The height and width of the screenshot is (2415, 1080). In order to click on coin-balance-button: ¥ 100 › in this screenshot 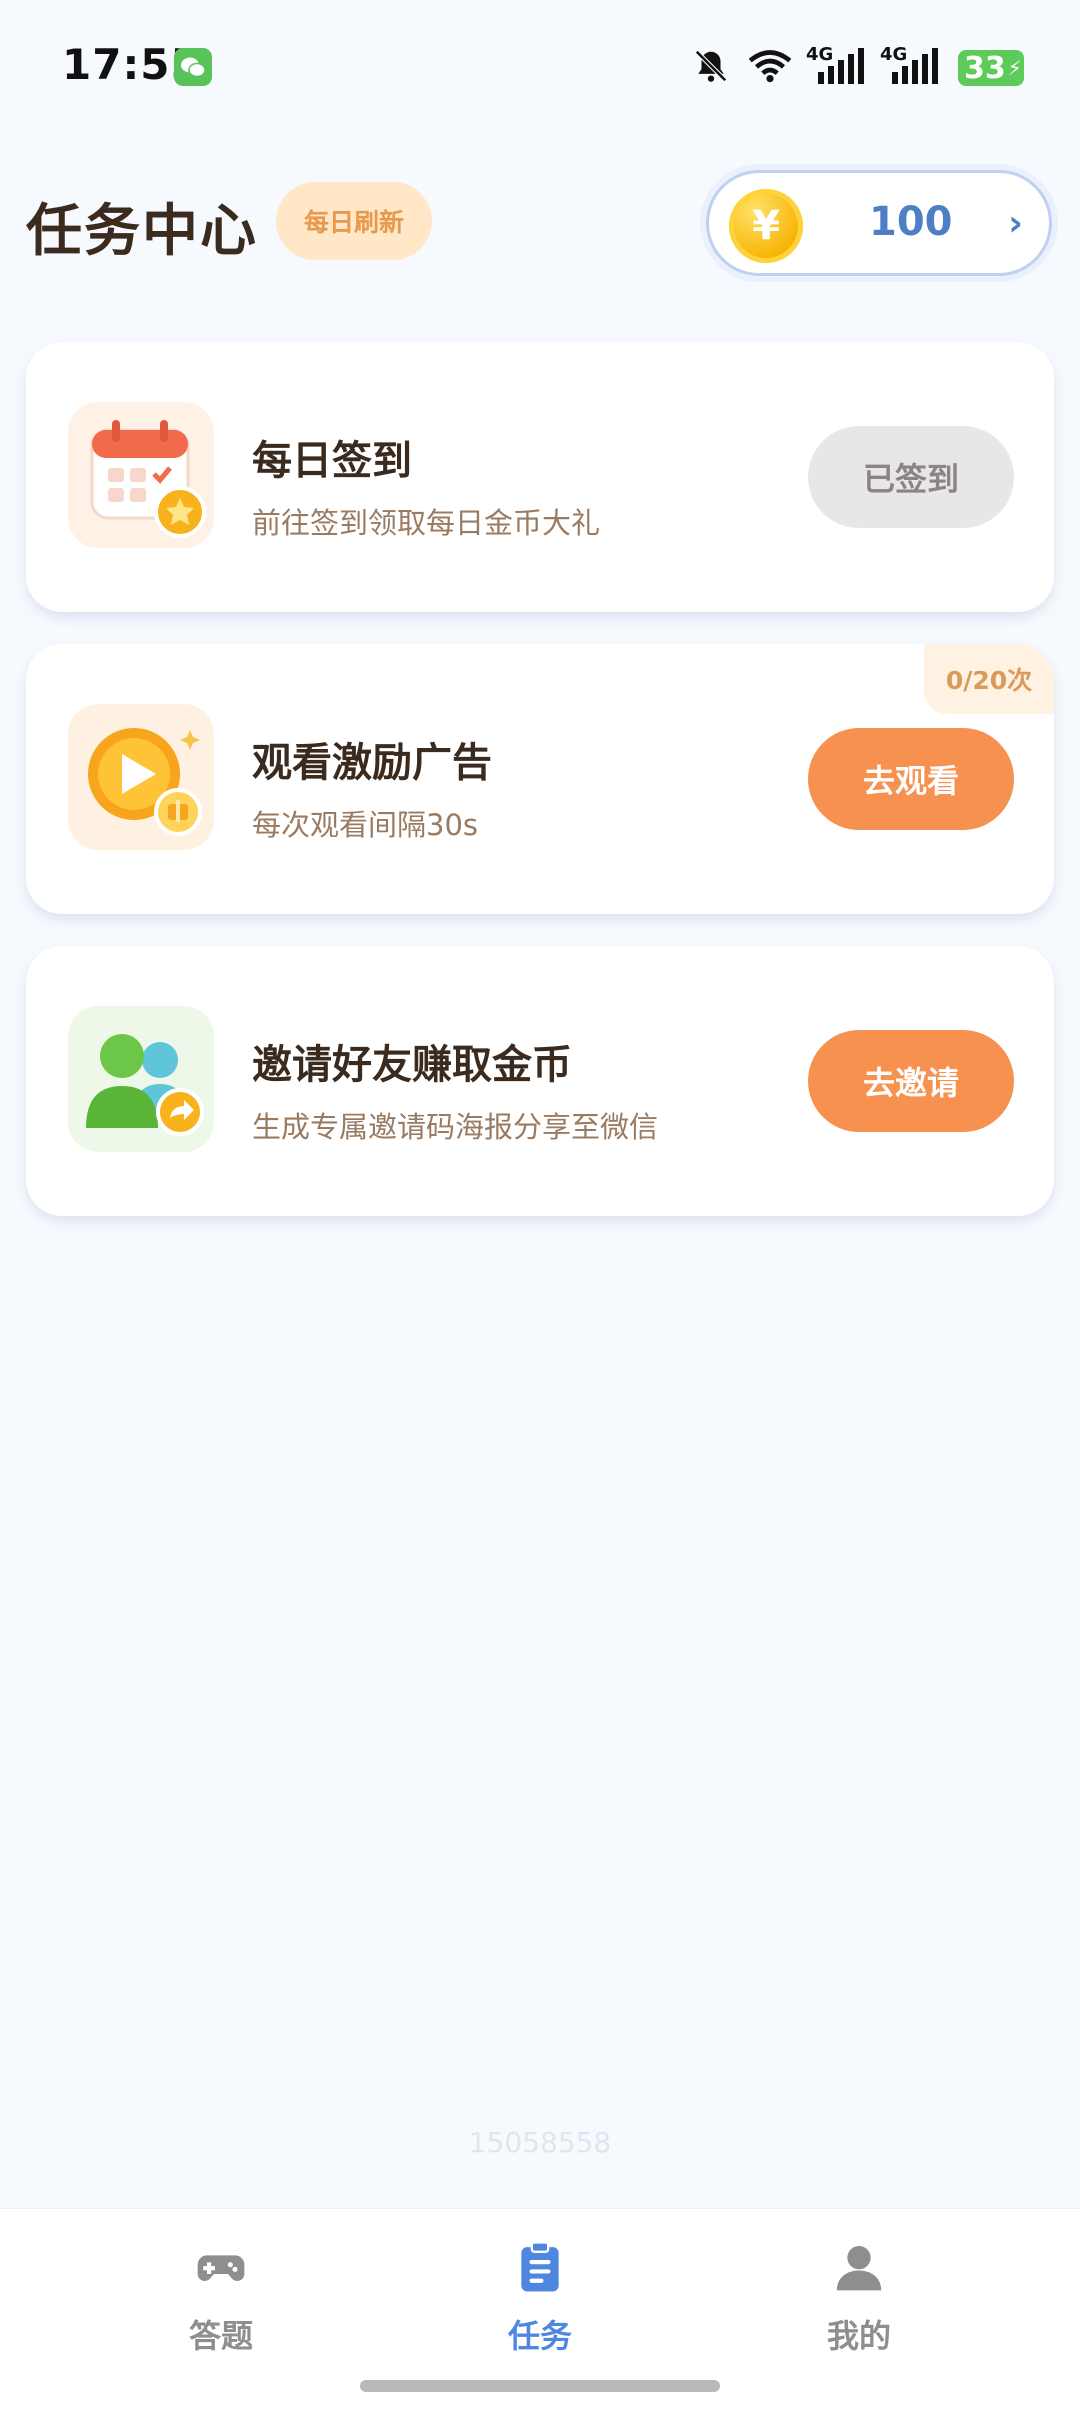, I will do `click(879, 223)`.